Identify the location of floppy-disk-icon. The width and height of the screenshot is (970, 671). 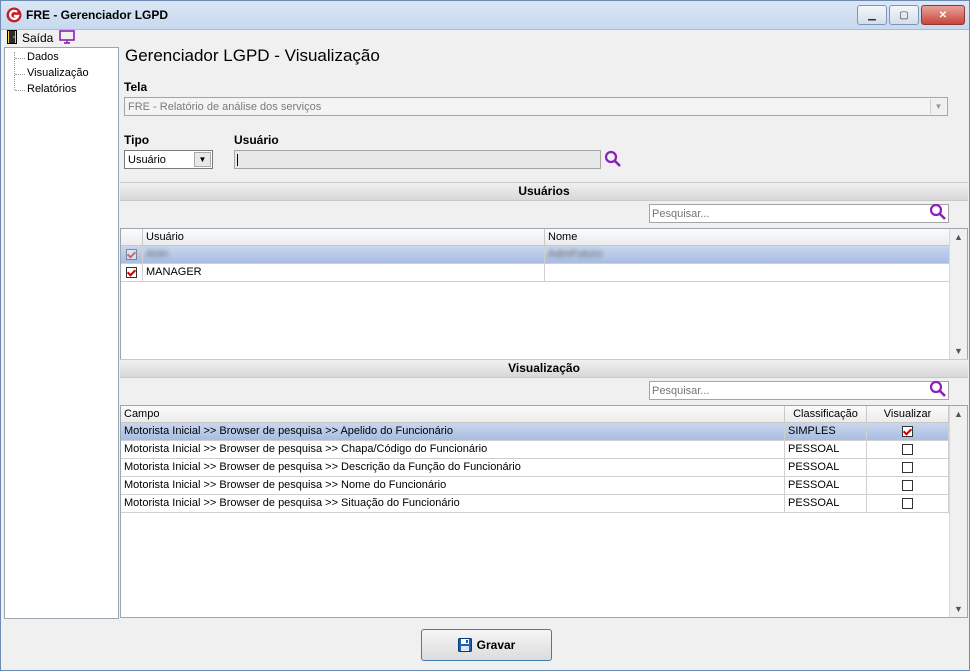
(464, 645).